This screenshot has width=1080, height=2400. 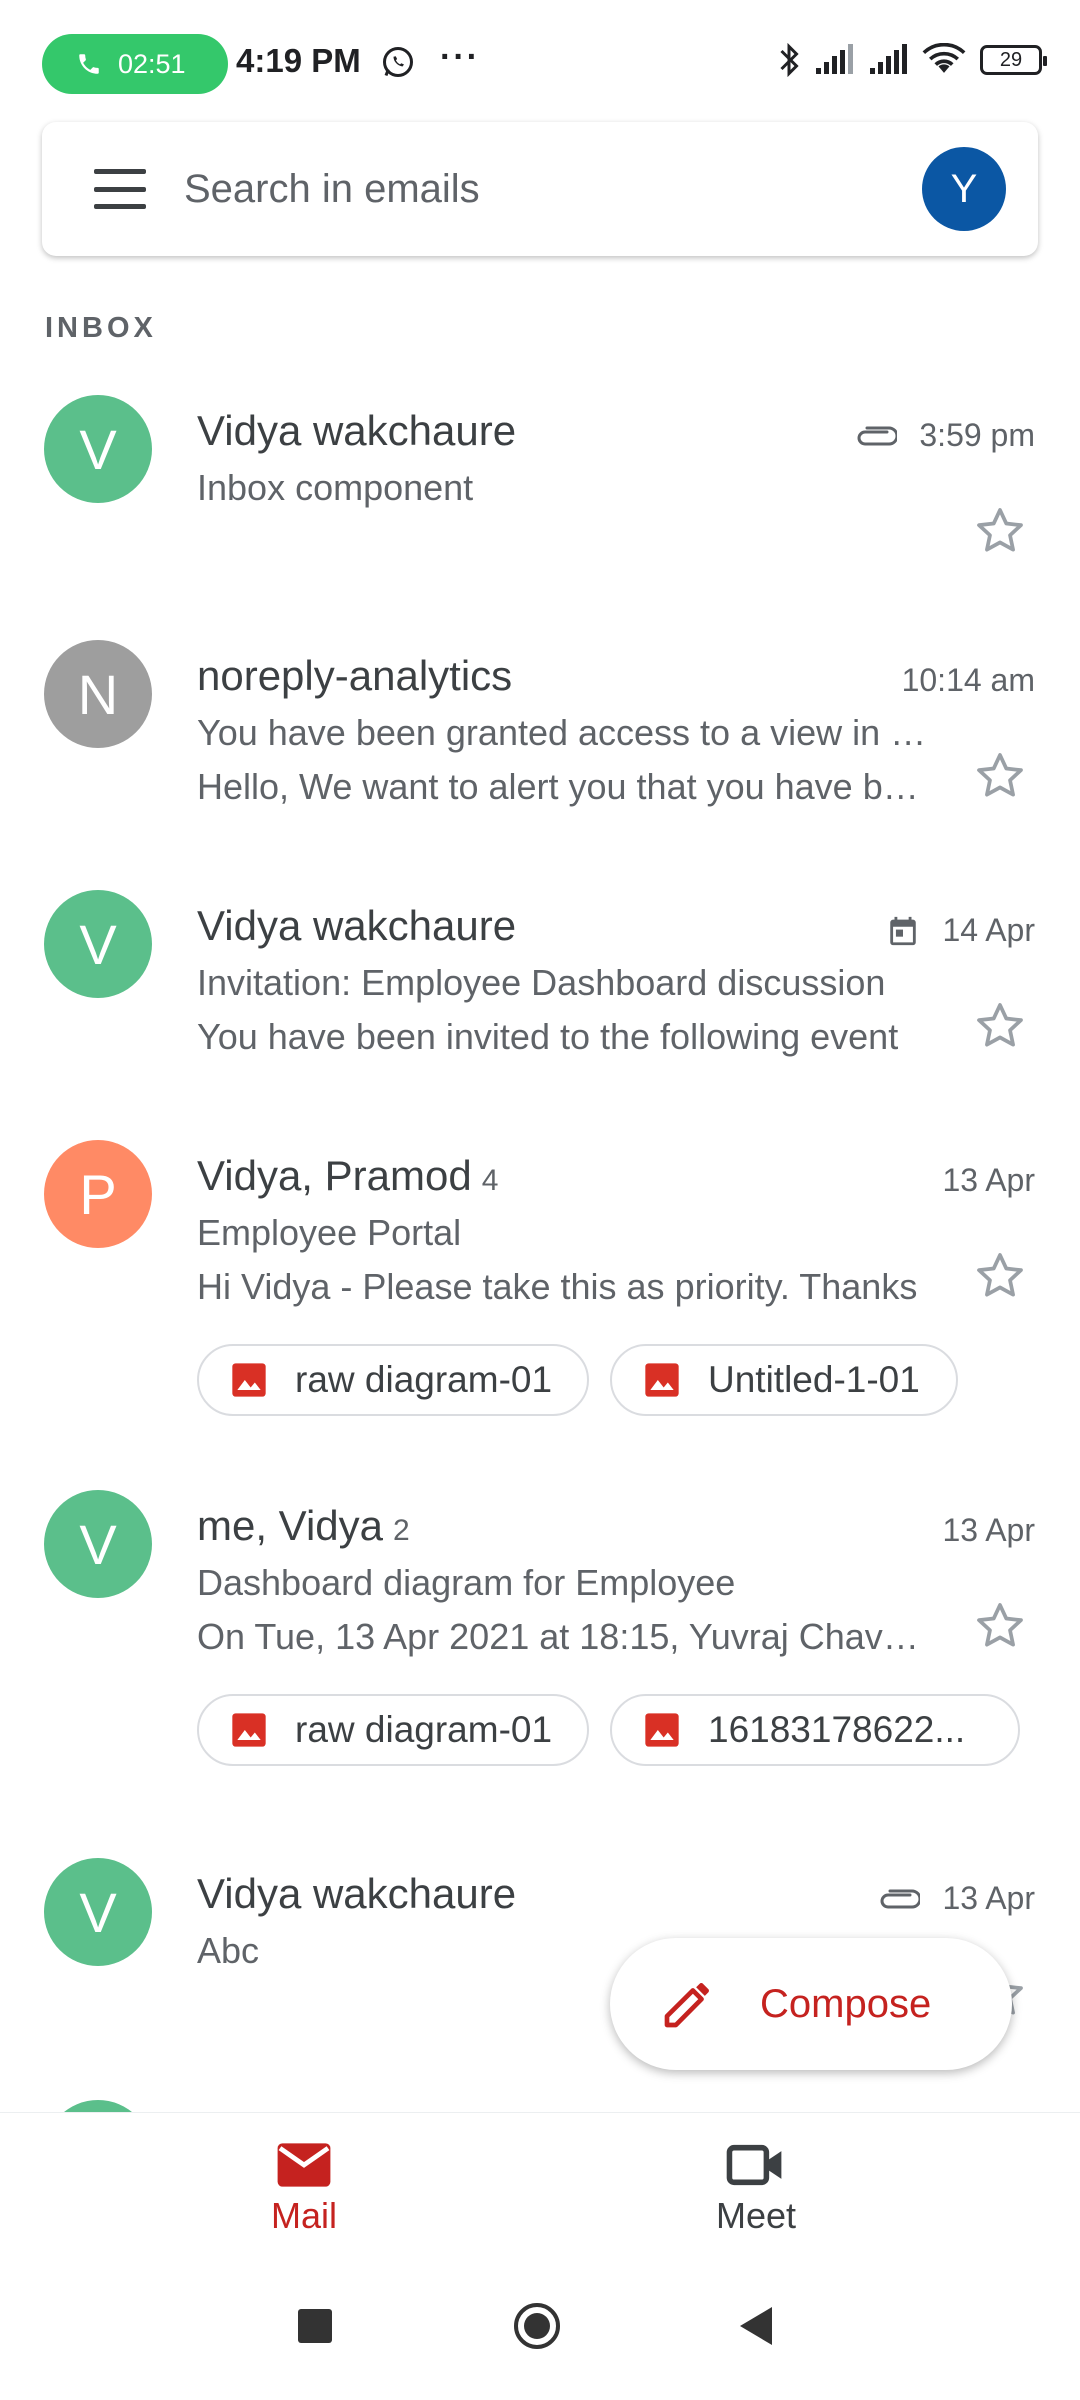 I want to click on sender-avatar: P, so click(x=98, y=1194).